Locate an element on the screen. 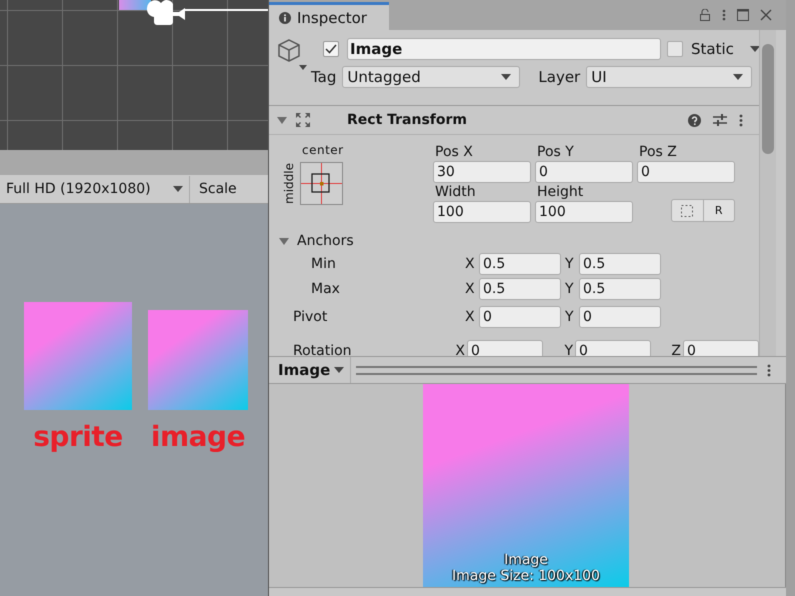  scale-label: Scale is located at coordinates (217, 189).